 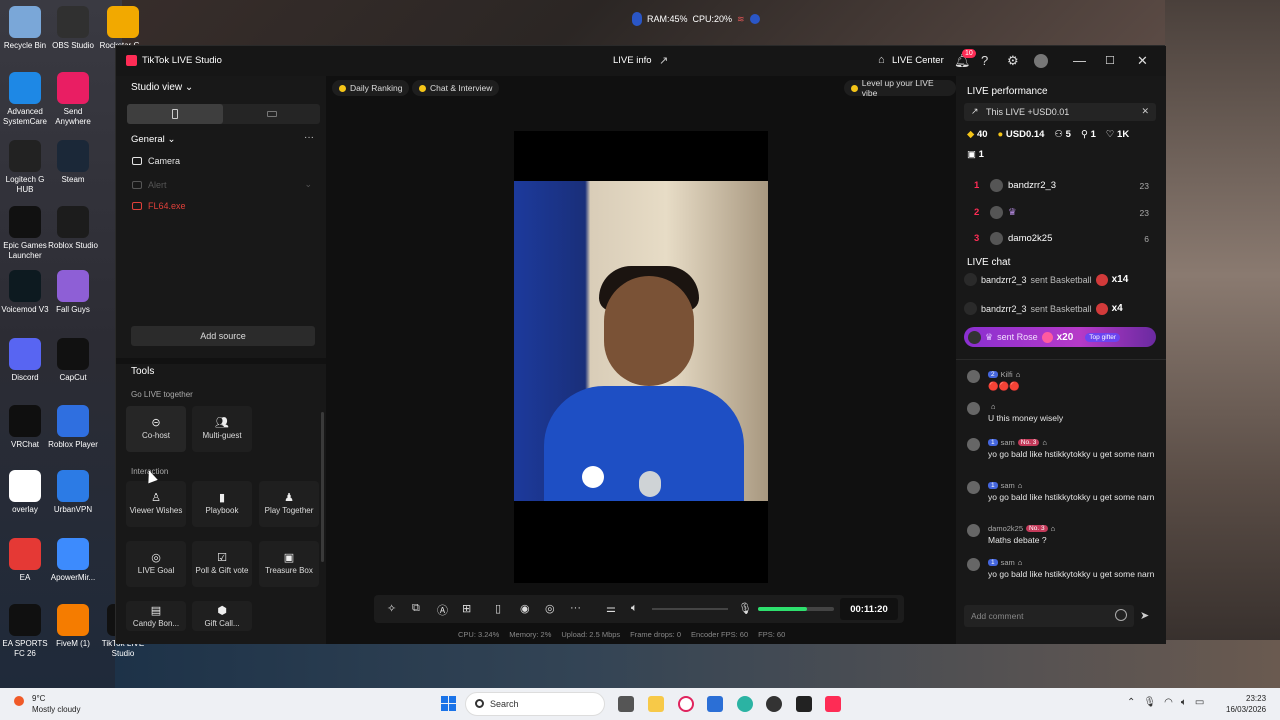 I want to click on poll-gift-vote-tool: ☑ Poll & Gift vote, so click(x=222, y=564).